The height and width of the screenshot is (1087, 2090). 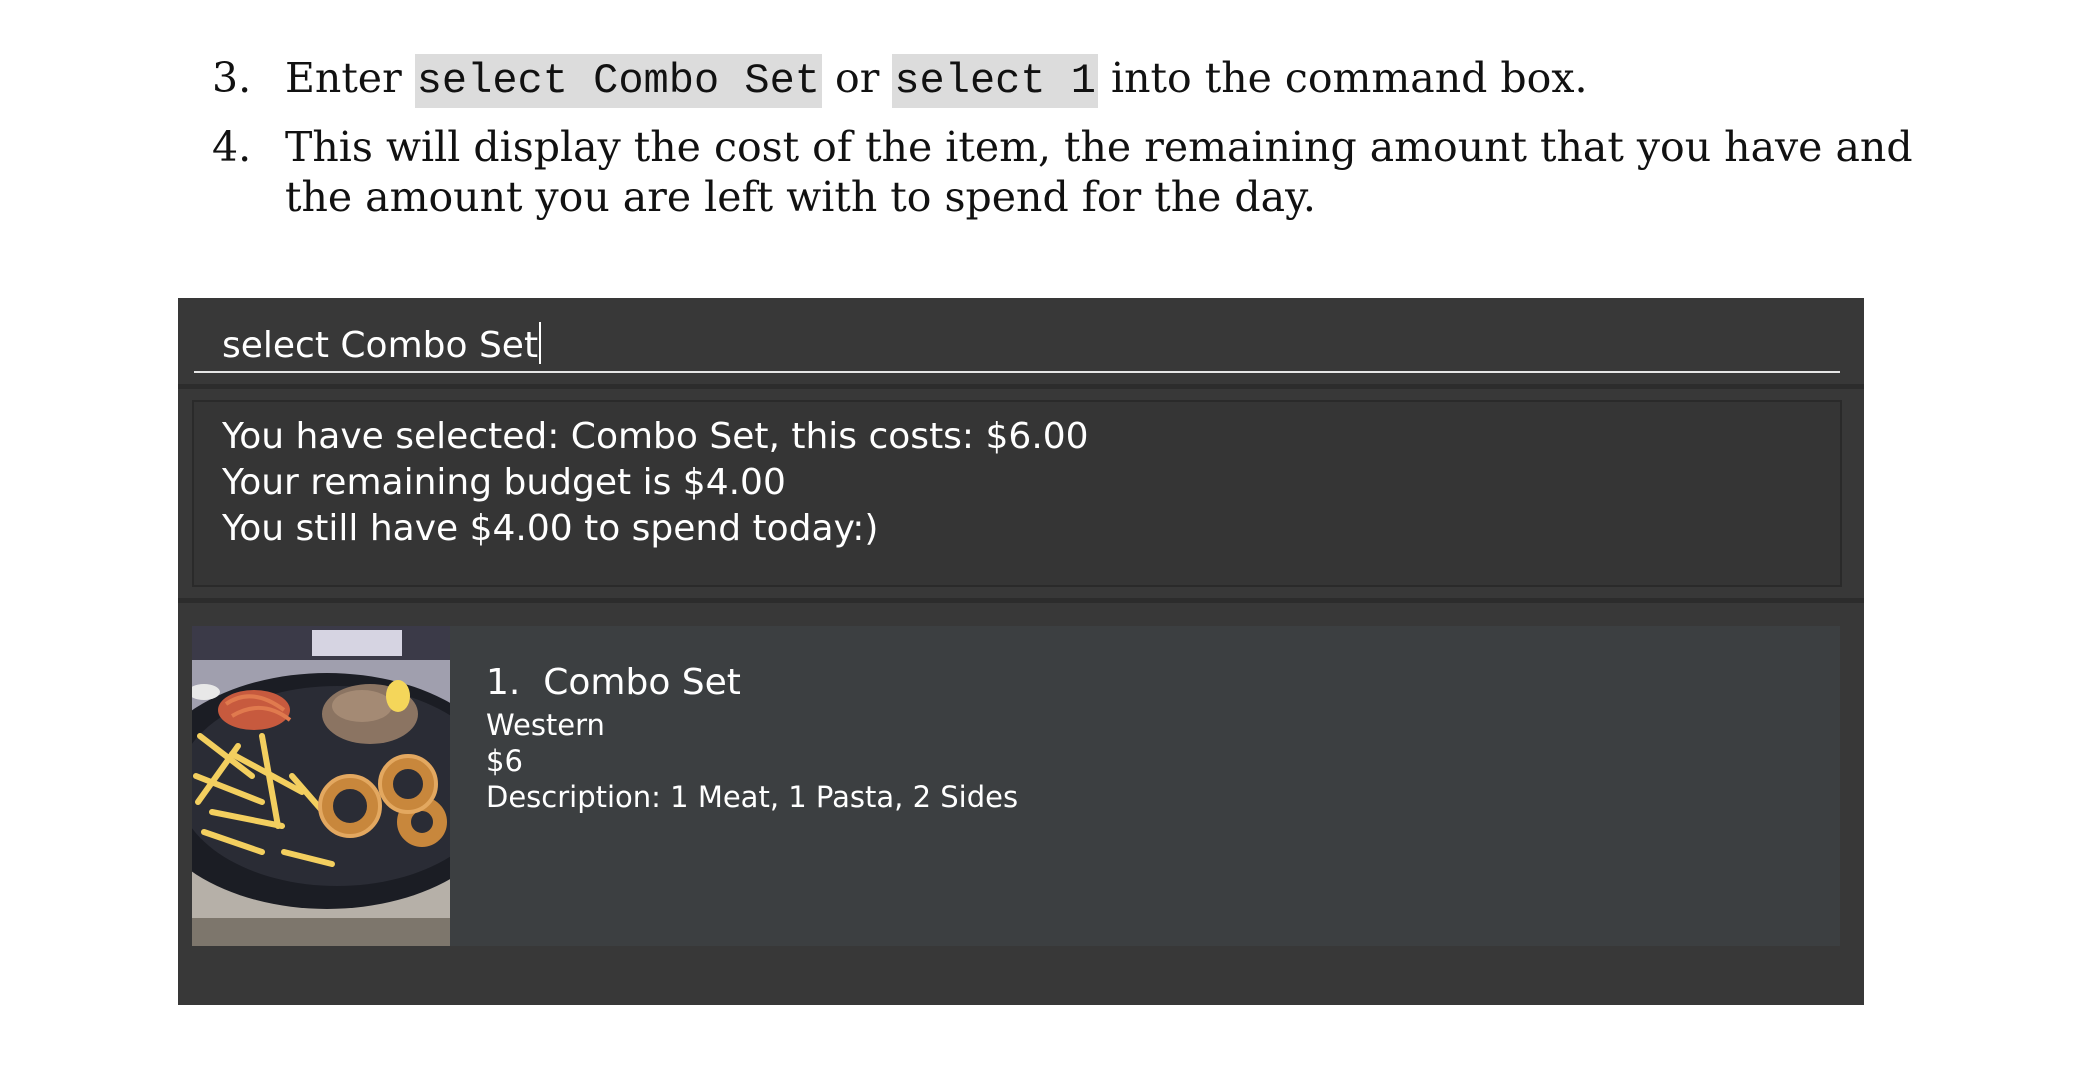 I want to click on code-snippet-select-name: select Combo Set, so click(x=618, y=81).